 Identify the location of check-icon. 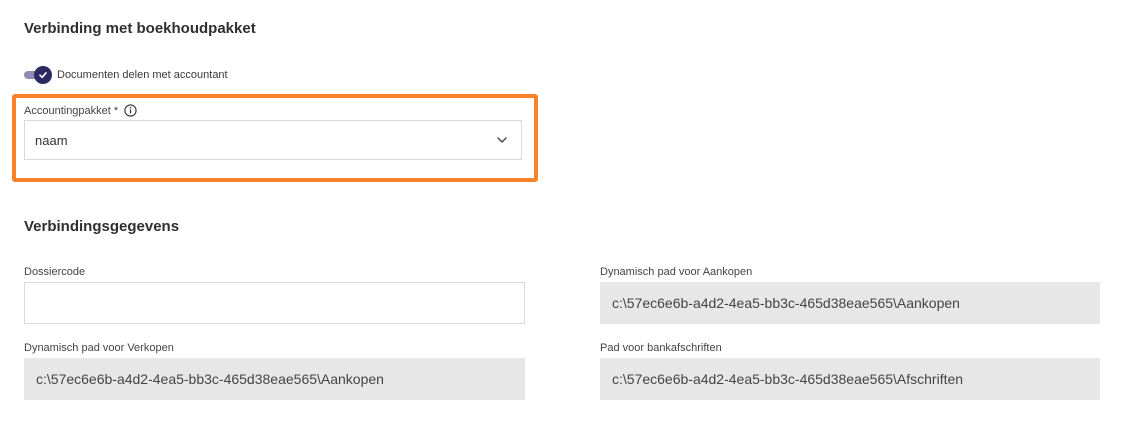
(43, 75).